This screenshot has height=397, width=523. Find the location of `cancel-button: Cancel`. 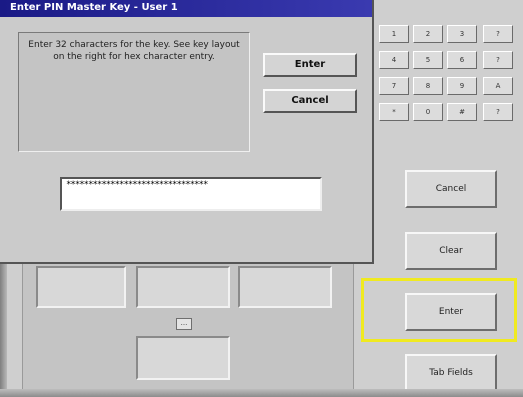

cancel-button: Cancel is located at coordinates (310, 101).